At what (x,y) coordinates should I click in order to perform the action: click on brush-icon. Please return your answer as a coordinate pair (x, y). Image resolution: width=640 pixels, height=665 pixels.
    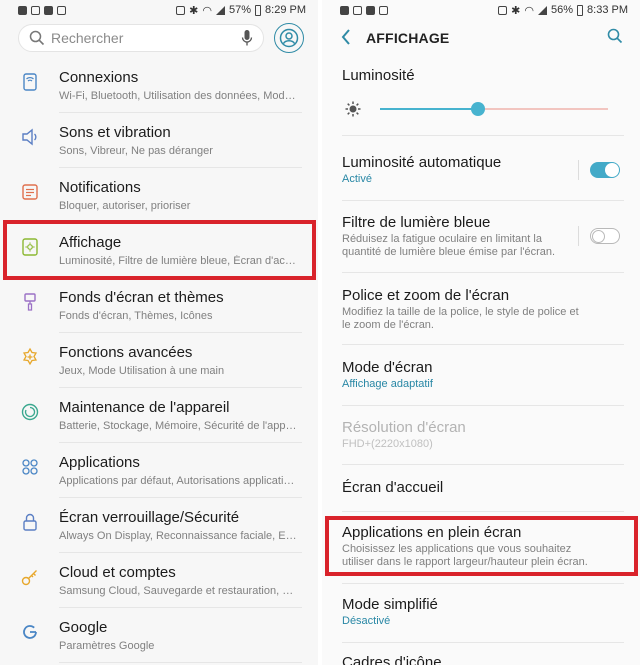
    Looking at the image, I should click on (30, 302).